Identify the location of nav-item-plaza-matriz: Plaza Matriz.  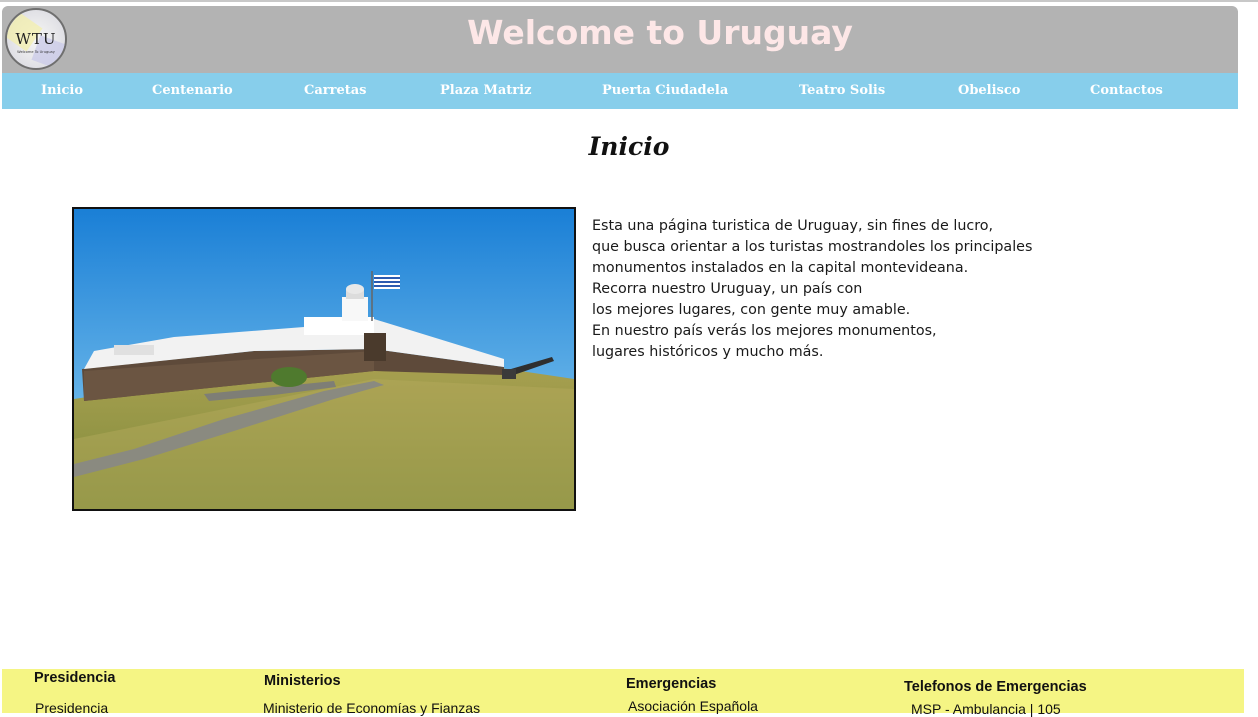
(485, 90).